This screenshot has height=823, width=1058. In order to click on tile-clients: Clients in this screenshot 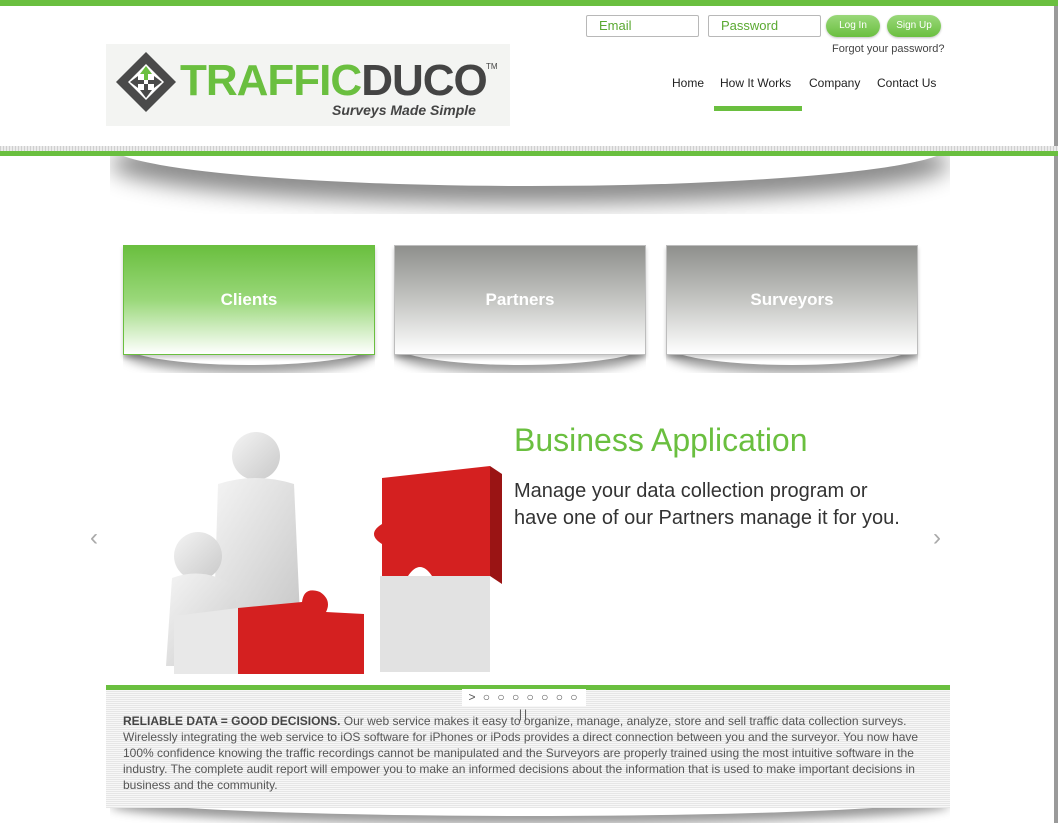, I will do `click(249, 300)`.